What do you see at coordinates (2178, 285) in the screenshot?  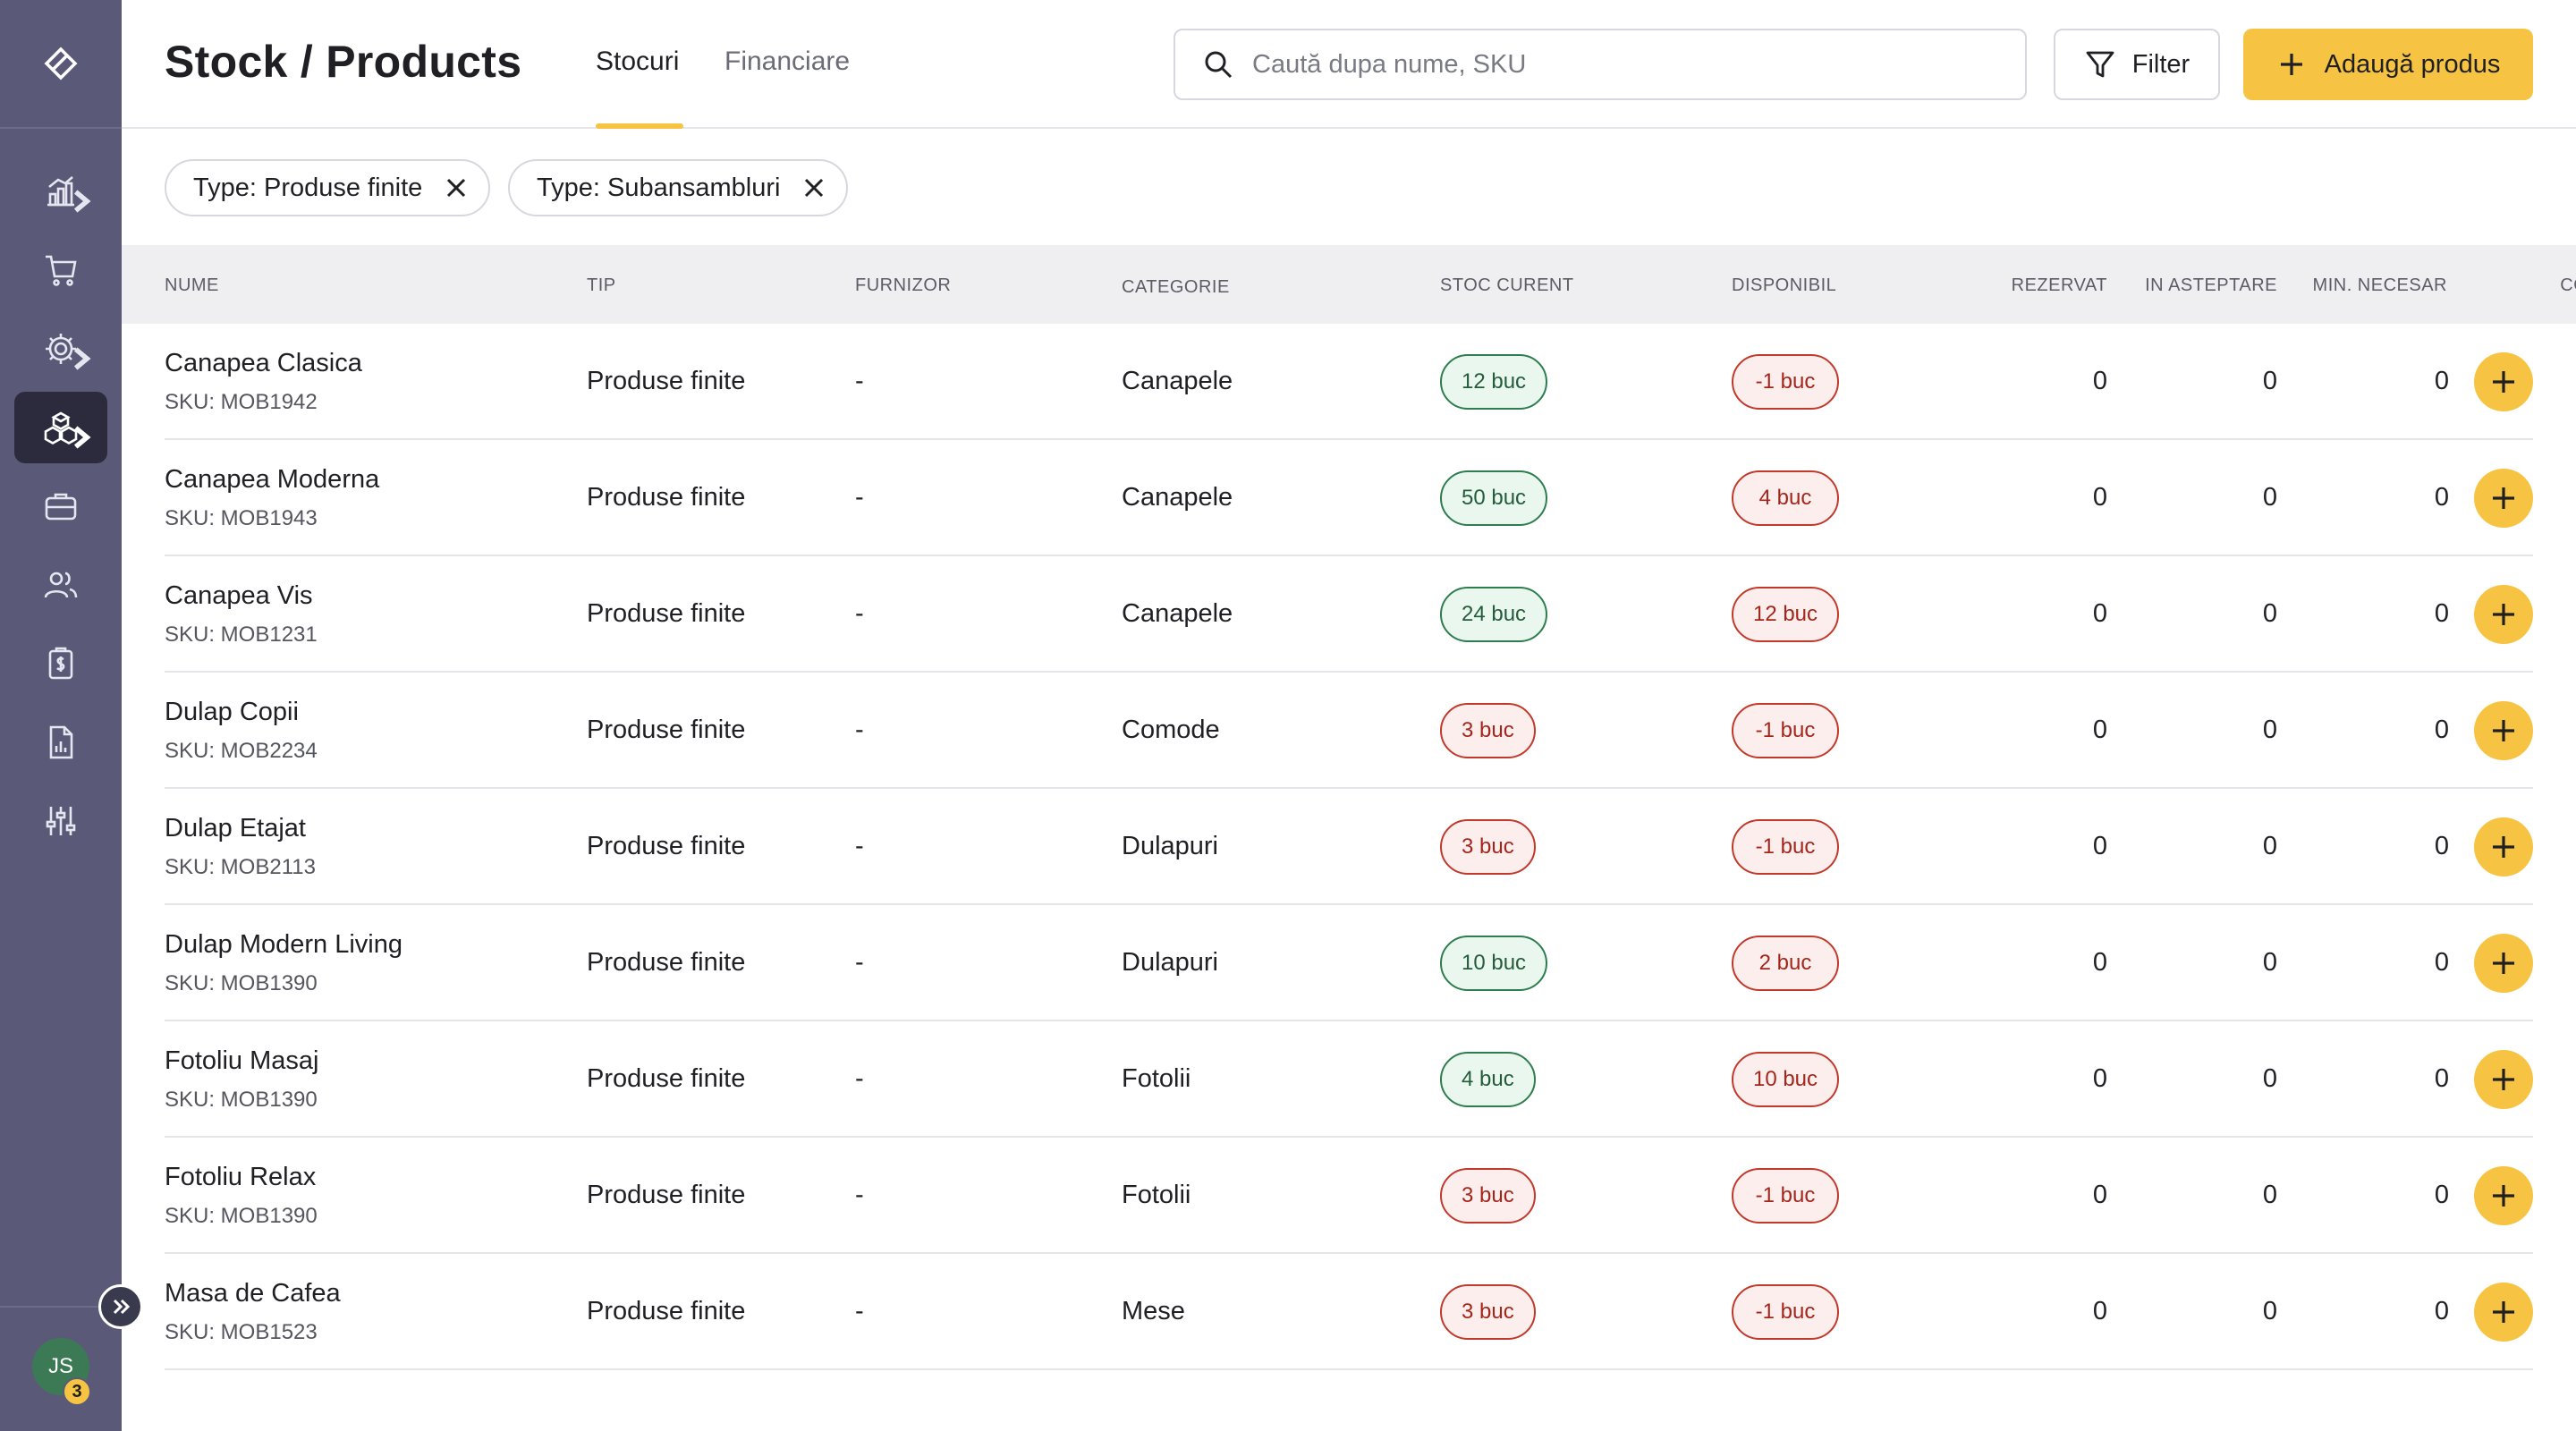 I see `column-header-pending: IN ASTEPTARE` at bounding box center [2178, 285].